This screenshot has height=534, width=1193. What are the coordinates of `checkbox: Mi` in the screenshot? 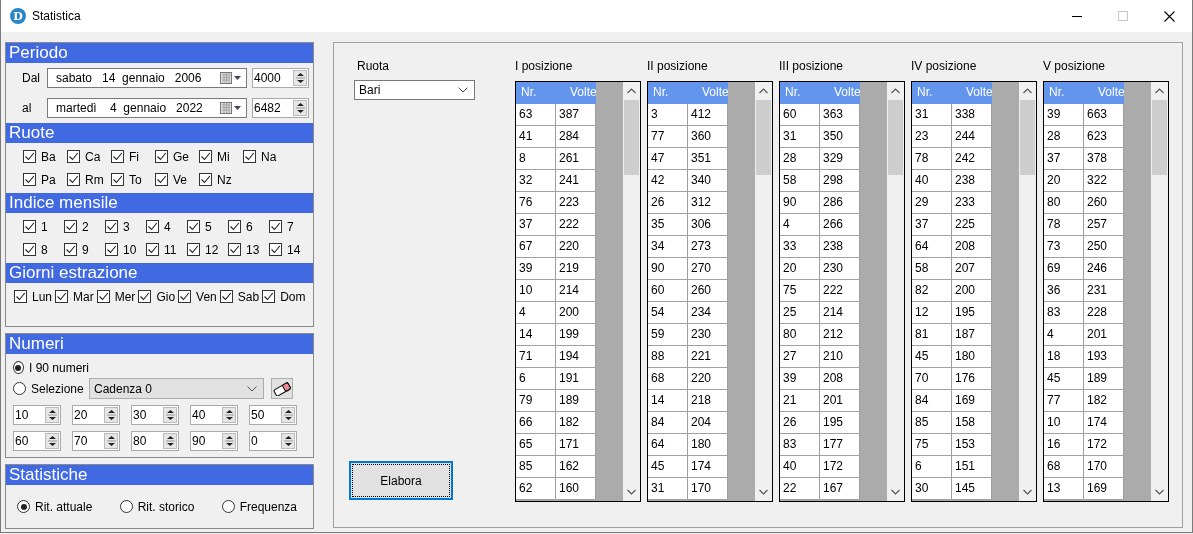 It's located at (221, 156).